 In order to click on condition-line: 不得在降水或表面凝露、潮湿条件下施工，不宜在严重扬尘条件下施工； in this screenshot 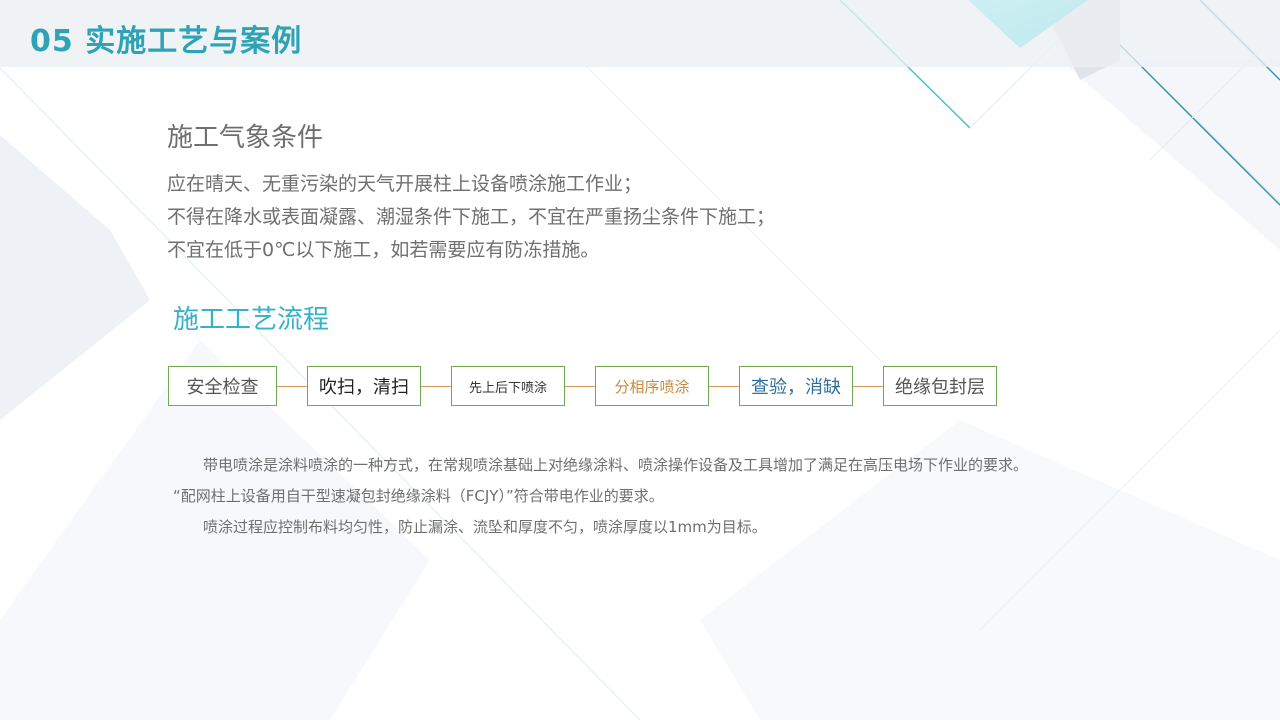, I will do `click(471, 217)`.